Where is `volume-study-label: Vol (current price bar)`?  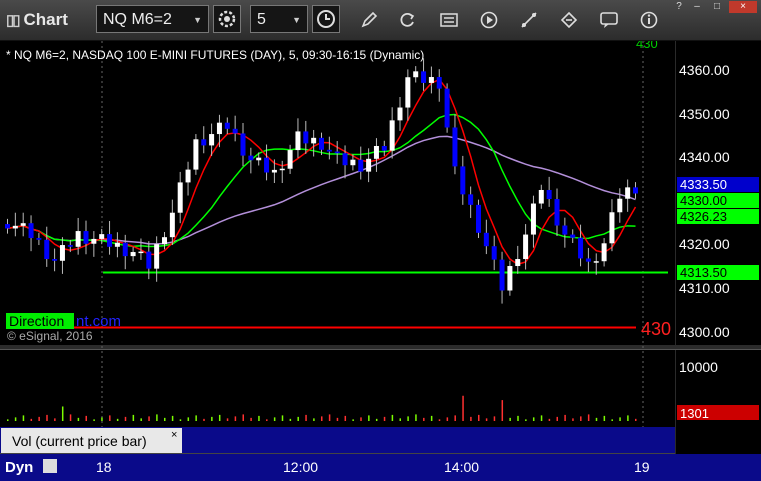 volume-study-label: Vol (current price bar) is located at coordinates (79, 441).